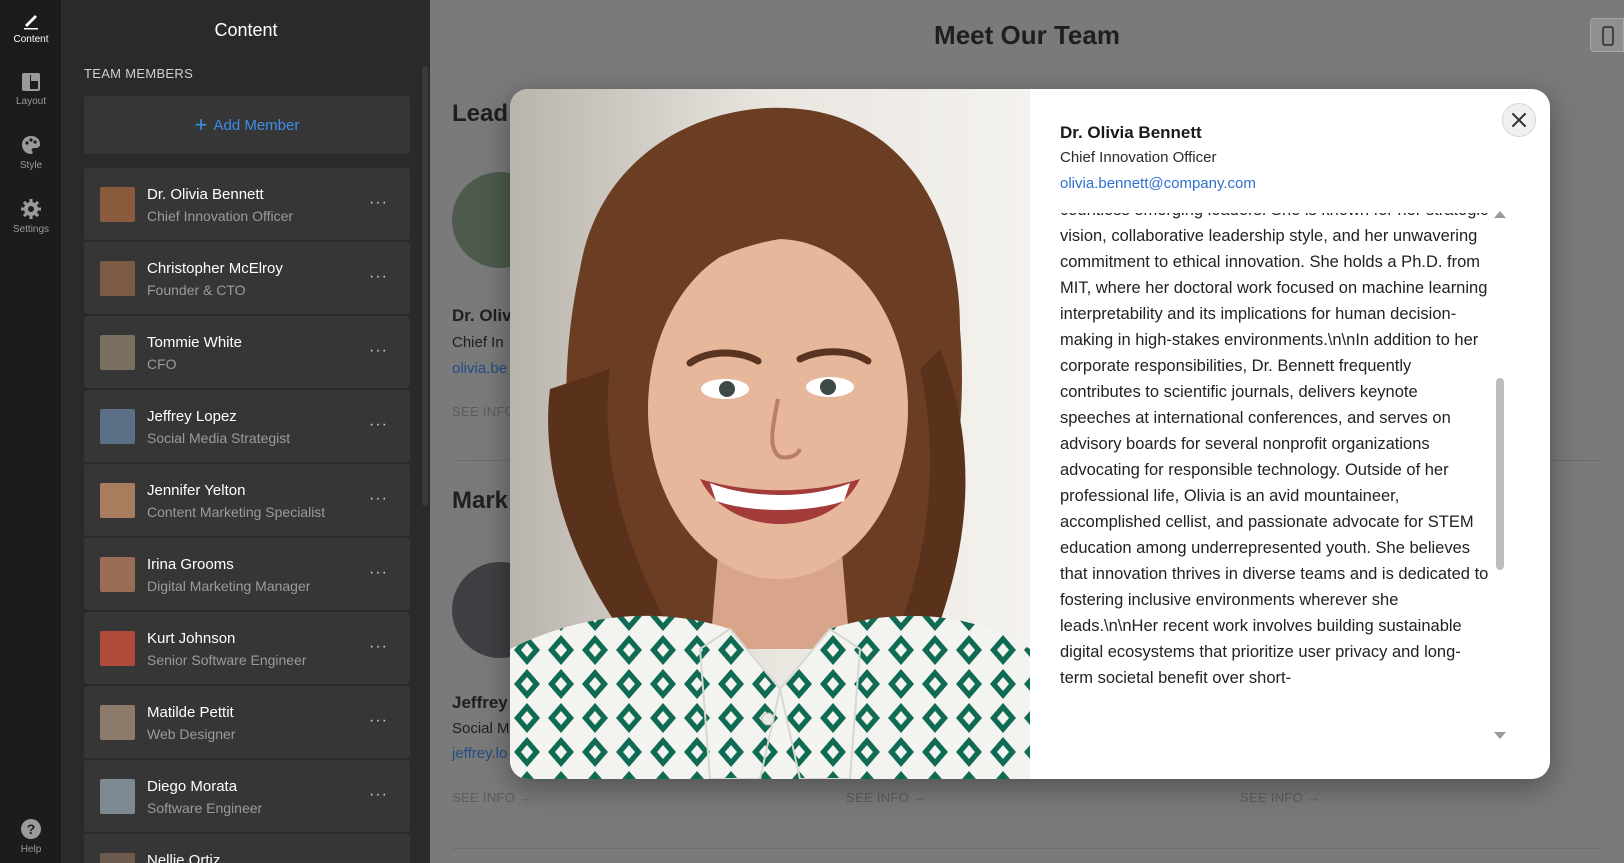  What do you see at coordinates (219, 438) in the screenshot?
I see `member-role: Social Media Strategist` at bounding box center [219, 438].